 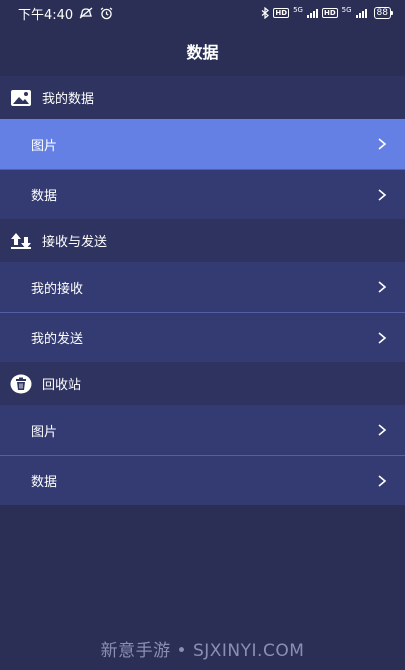 What do you see at coordinates (75, 242) in the screenshot?
I see `section-title: 接收与发送` at bounding box center [75, 242].